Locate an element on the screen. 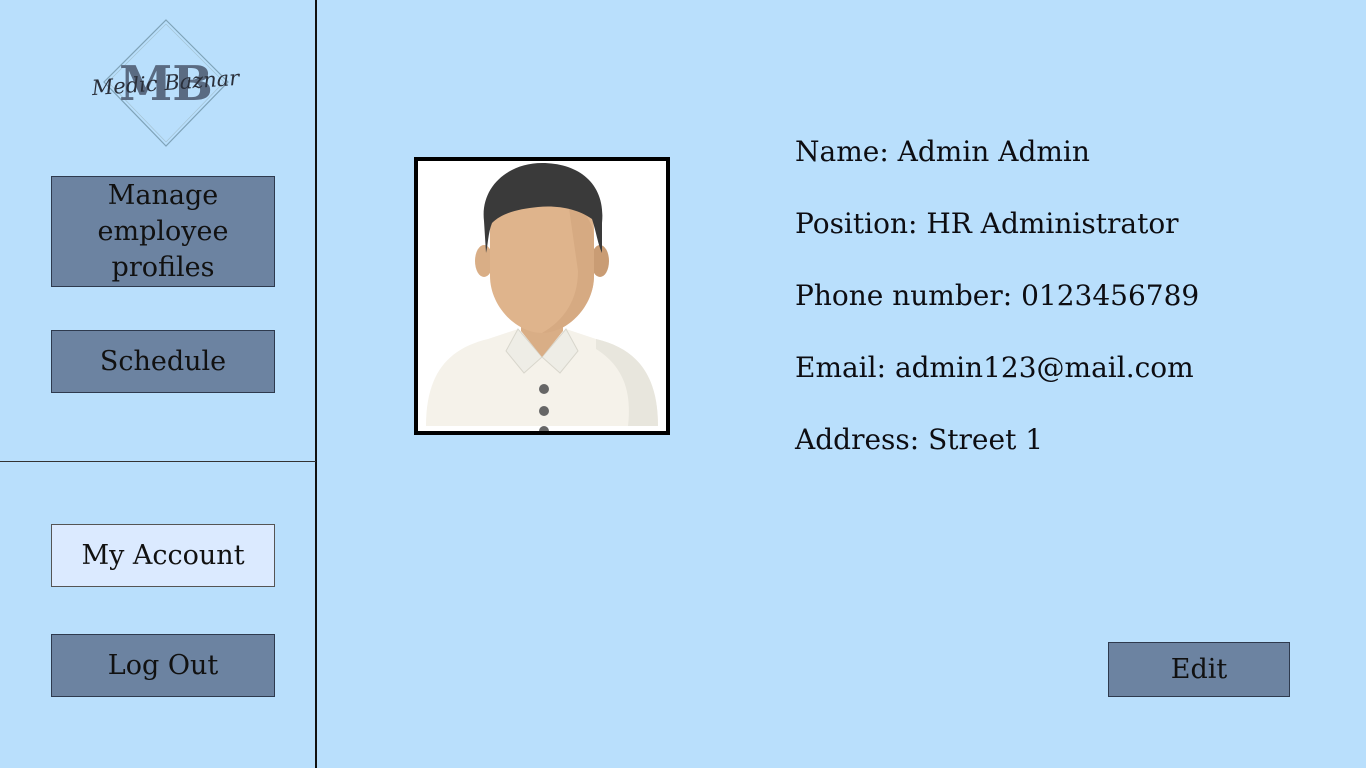  profile-photo is located at coordinates (542, 296).